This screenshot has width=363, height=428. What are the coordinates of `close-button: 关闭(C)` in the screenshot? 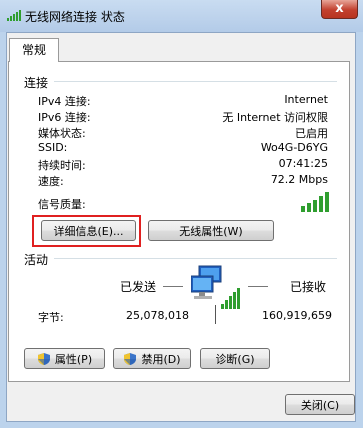 It's located at (320, 404).